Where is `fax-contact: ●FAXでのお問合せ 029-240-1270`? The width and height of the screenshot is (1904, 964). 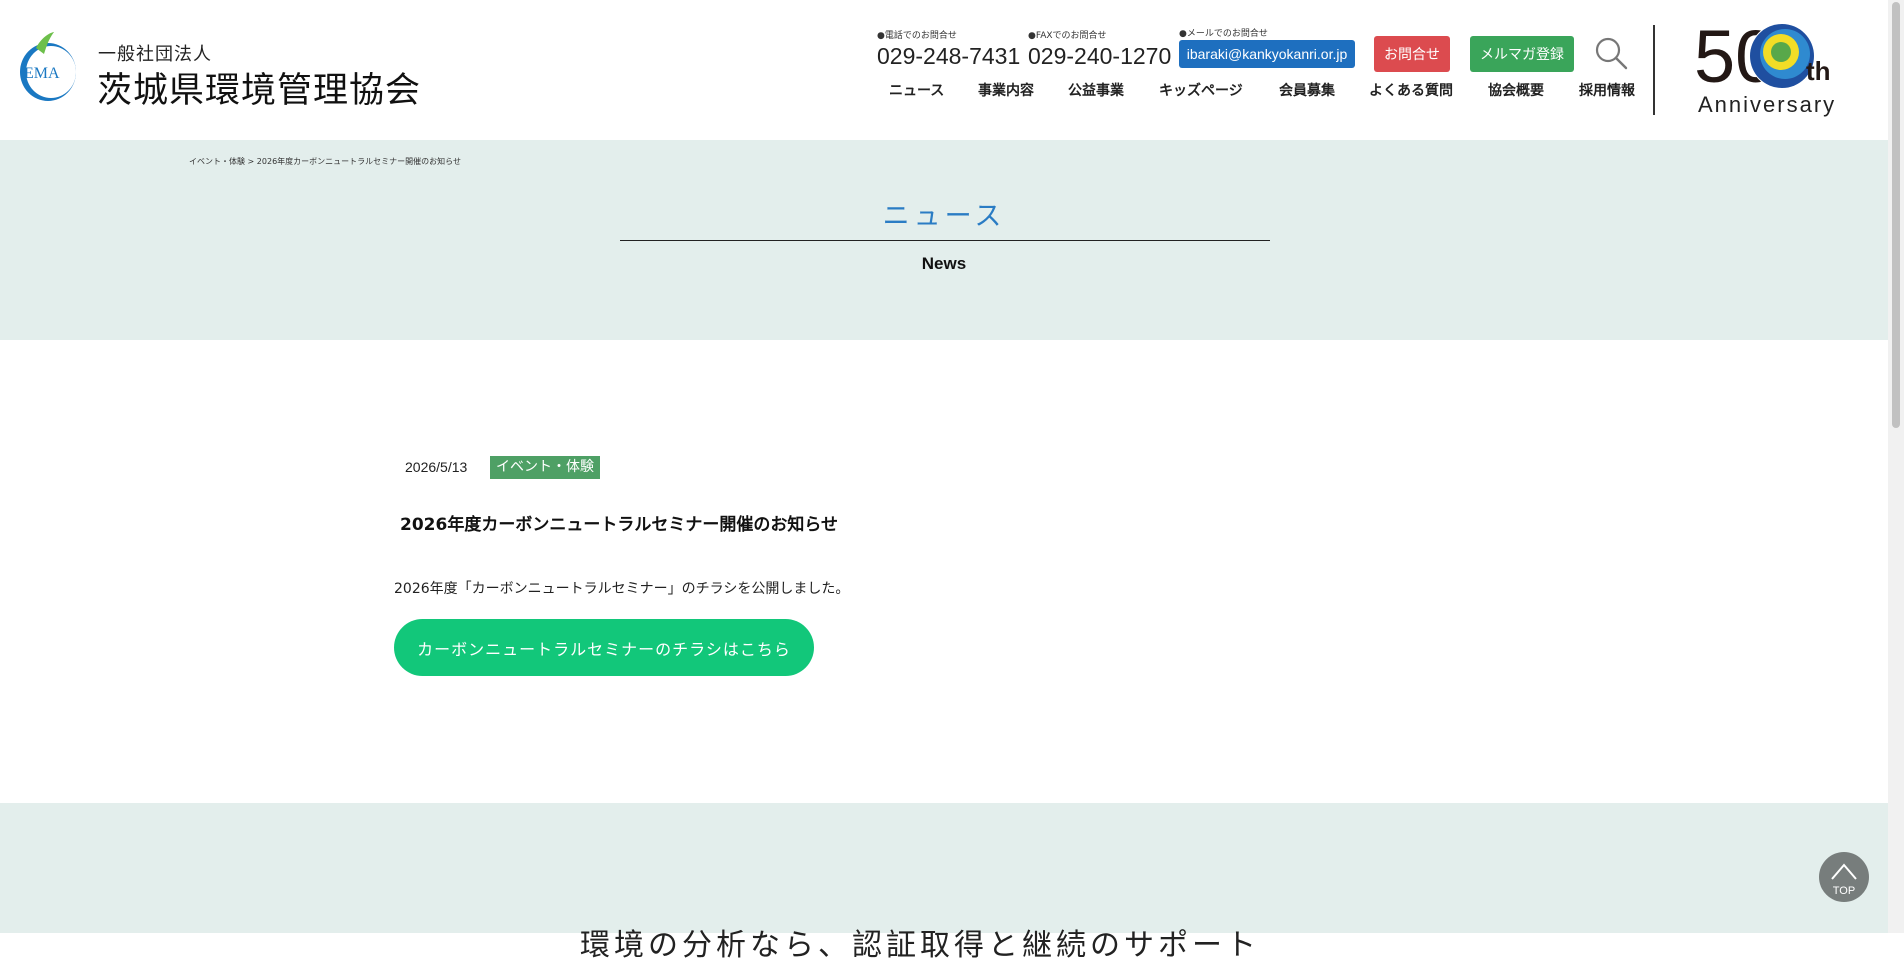 fax-contact: ●FAXでのお問合せ 029-240-1270 is located at coordinates (1099, 49).